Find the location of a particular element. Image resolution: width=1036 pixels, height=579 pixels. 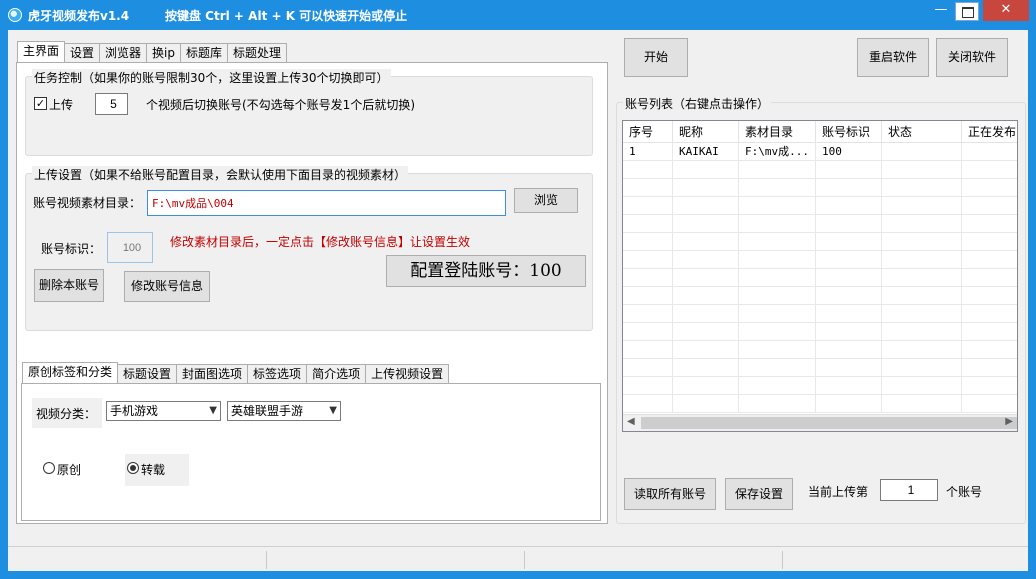

scroll-right-icon: ▶ is located at coordinates (1009, 421).